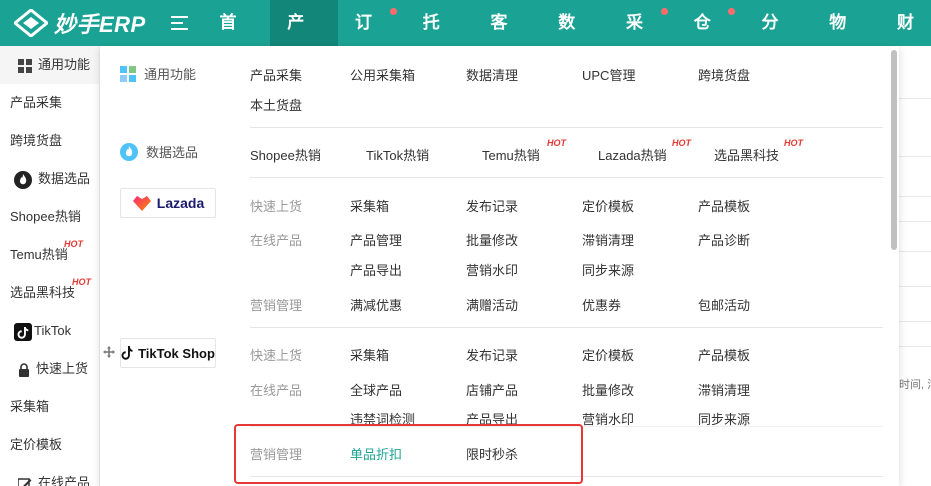  What do you see at coordinates (236, 39) in the screenshot?
I see `nav-item: 首页` at bounding box center [236, 39].